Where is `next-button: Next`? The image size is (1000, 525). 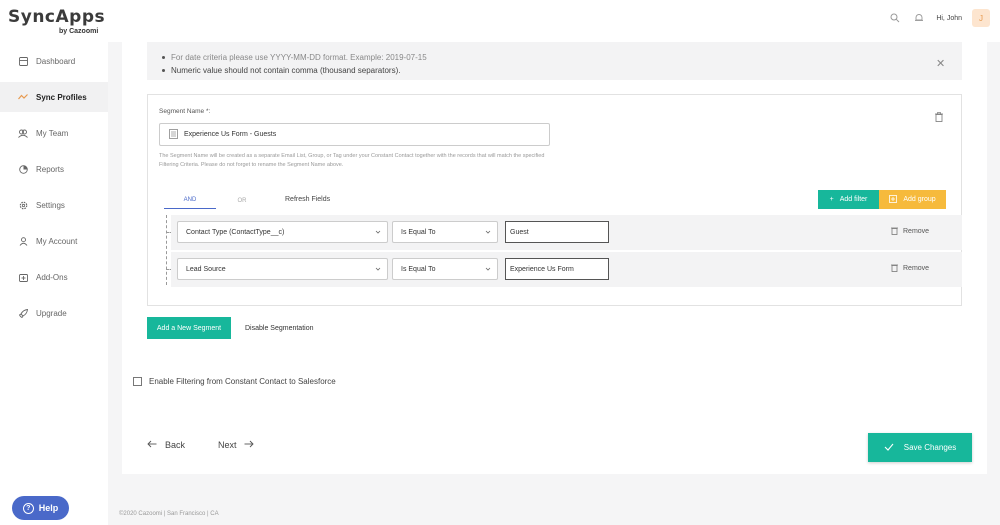
next-button: Next is located at coordinates (236, 445).